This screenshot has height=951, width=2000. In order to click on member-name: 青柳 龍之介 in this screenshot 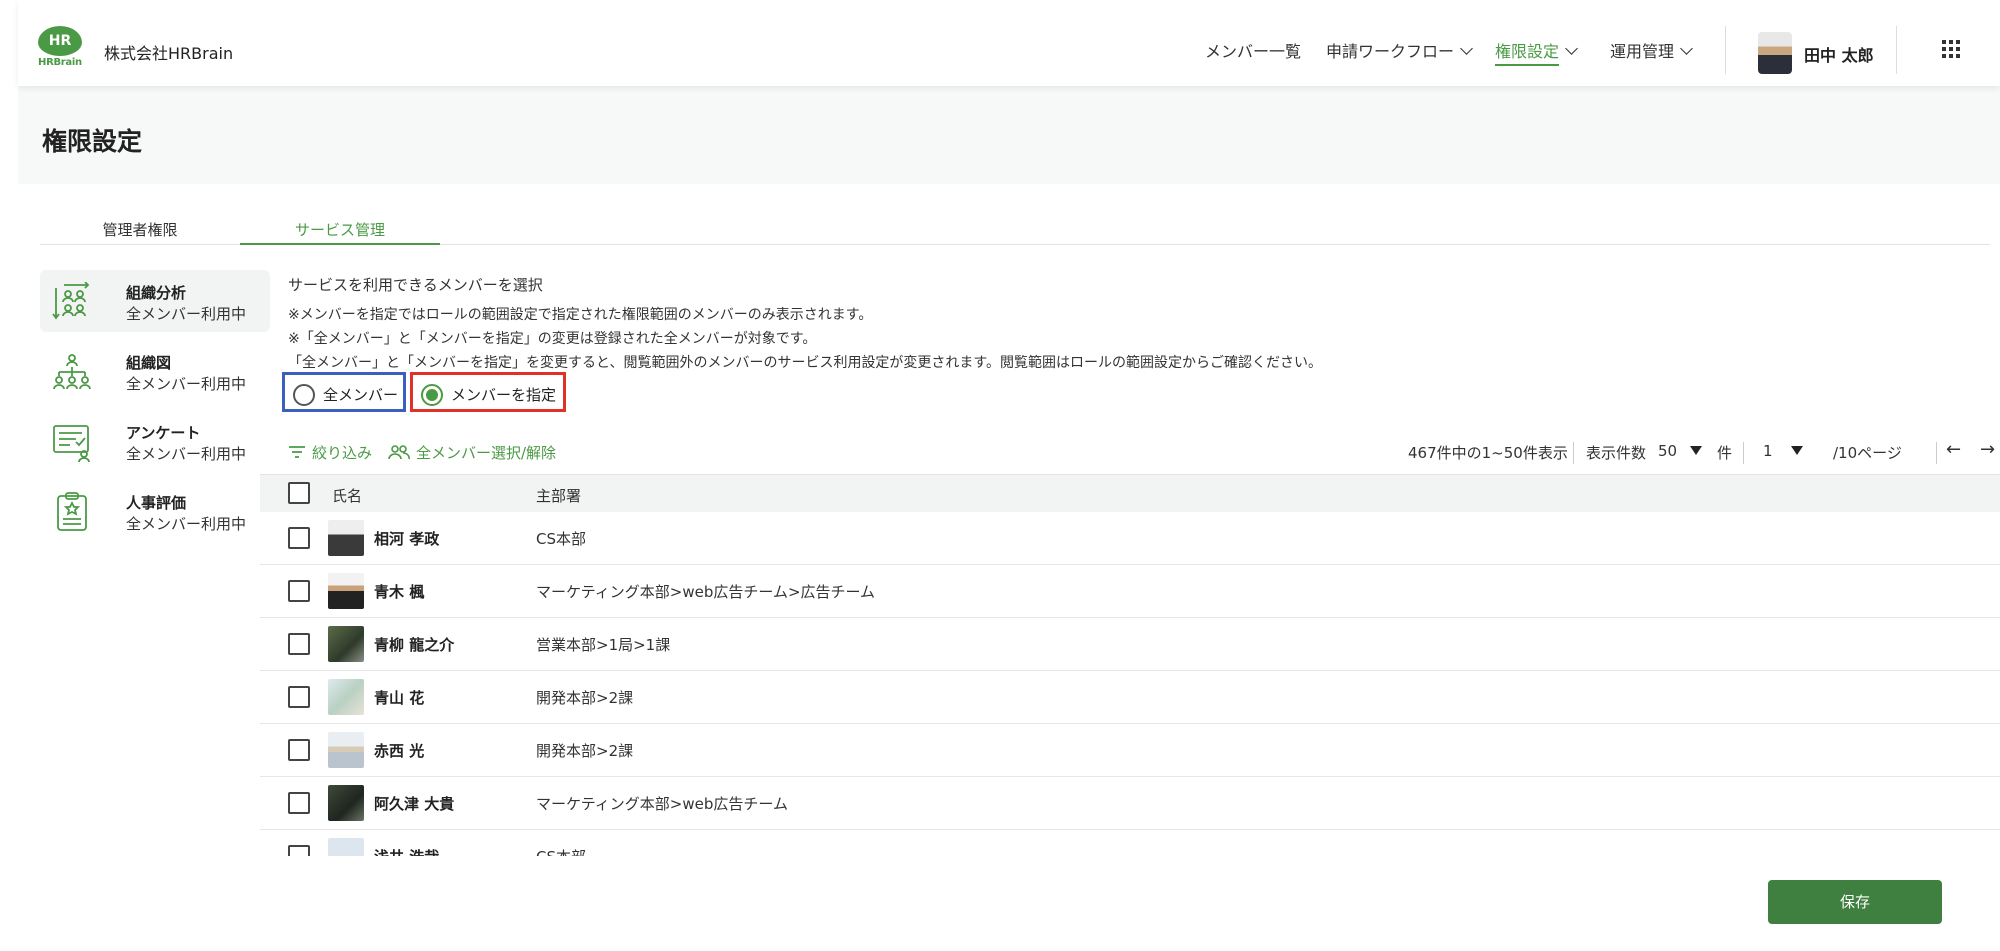, I will do `click(414, 645)`.